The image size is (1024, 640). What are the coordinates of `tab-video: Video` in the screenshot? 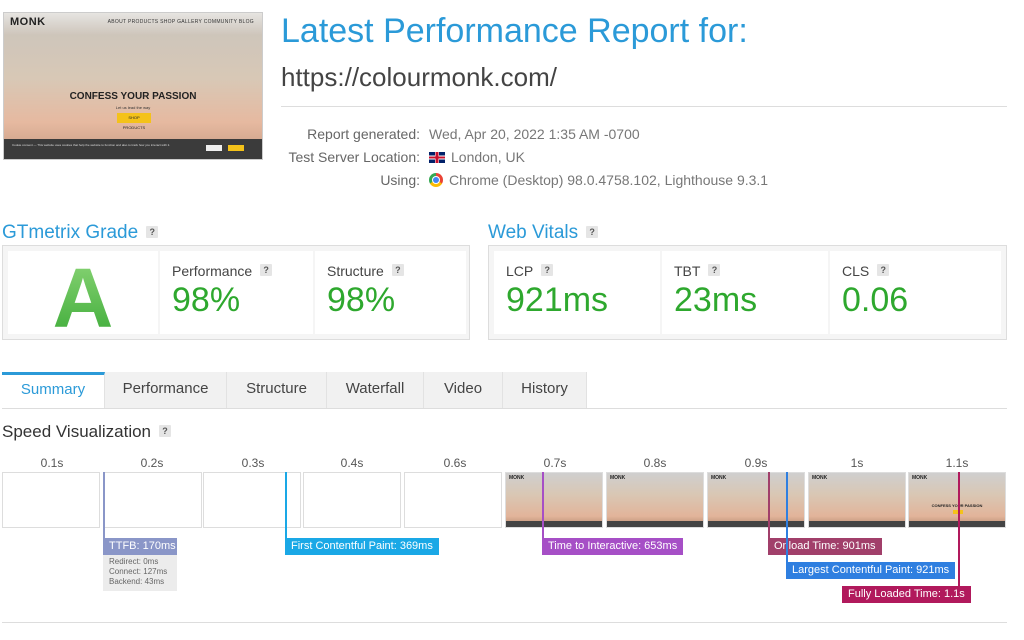 It's located at (463, 390).